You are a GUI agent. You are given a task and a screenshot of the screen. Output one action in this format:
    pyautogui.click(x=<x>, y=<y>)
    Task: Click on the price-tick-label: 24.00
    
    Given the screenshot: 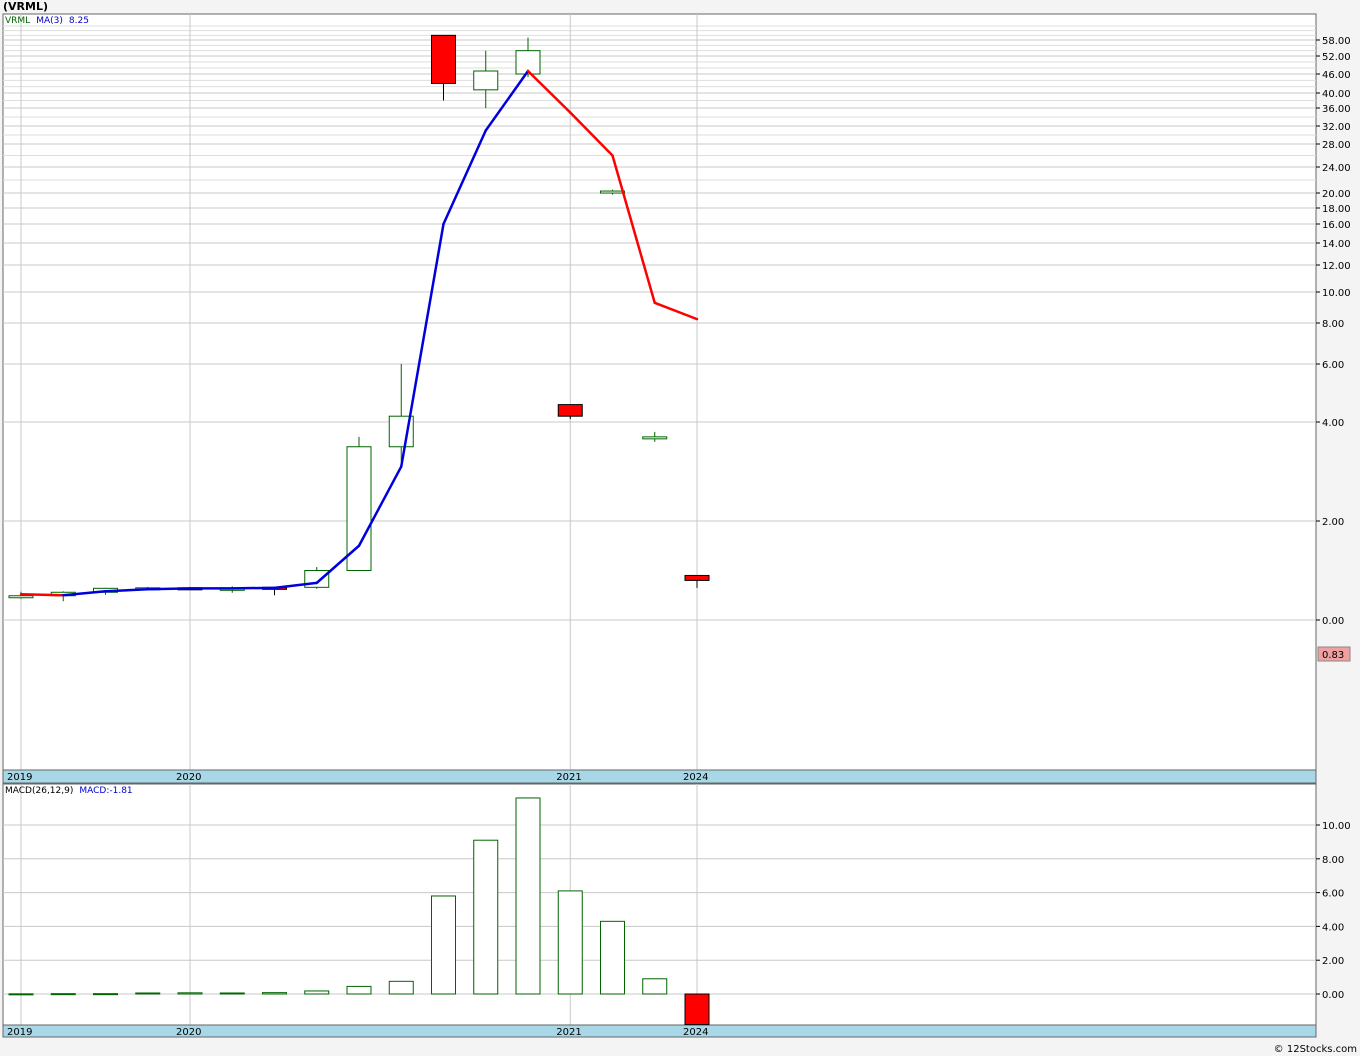 What is the action you would take?
    pyautogui.click(x=1336, y=168)
    